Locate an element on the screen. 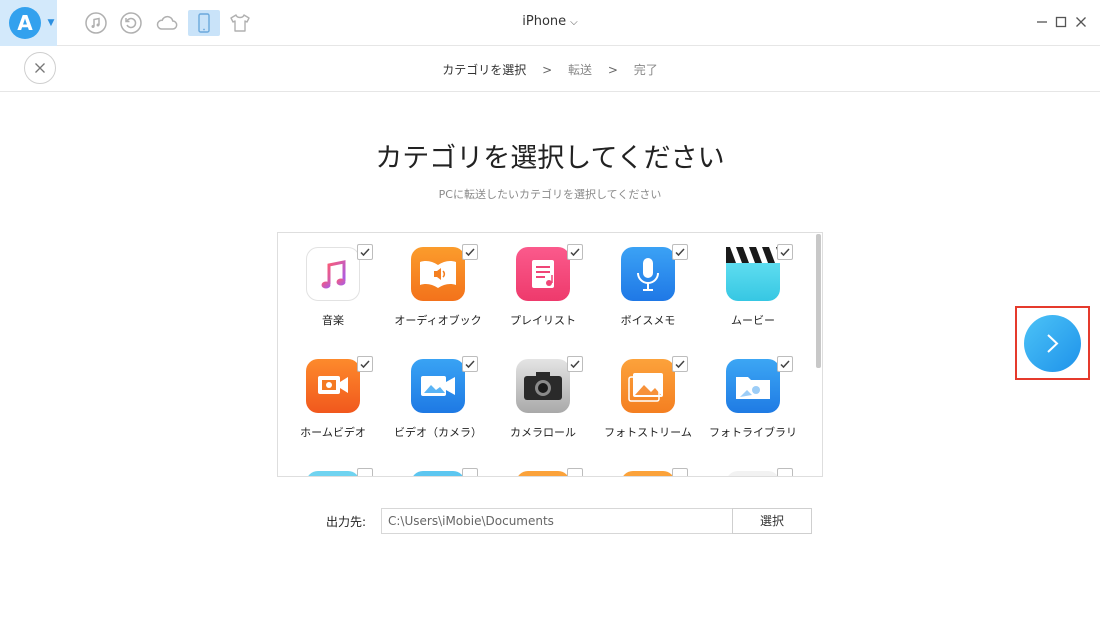 This screenshot has height=640, width=1100. chevron-down-icon: ⌵ is located at coordinates (574, 22).